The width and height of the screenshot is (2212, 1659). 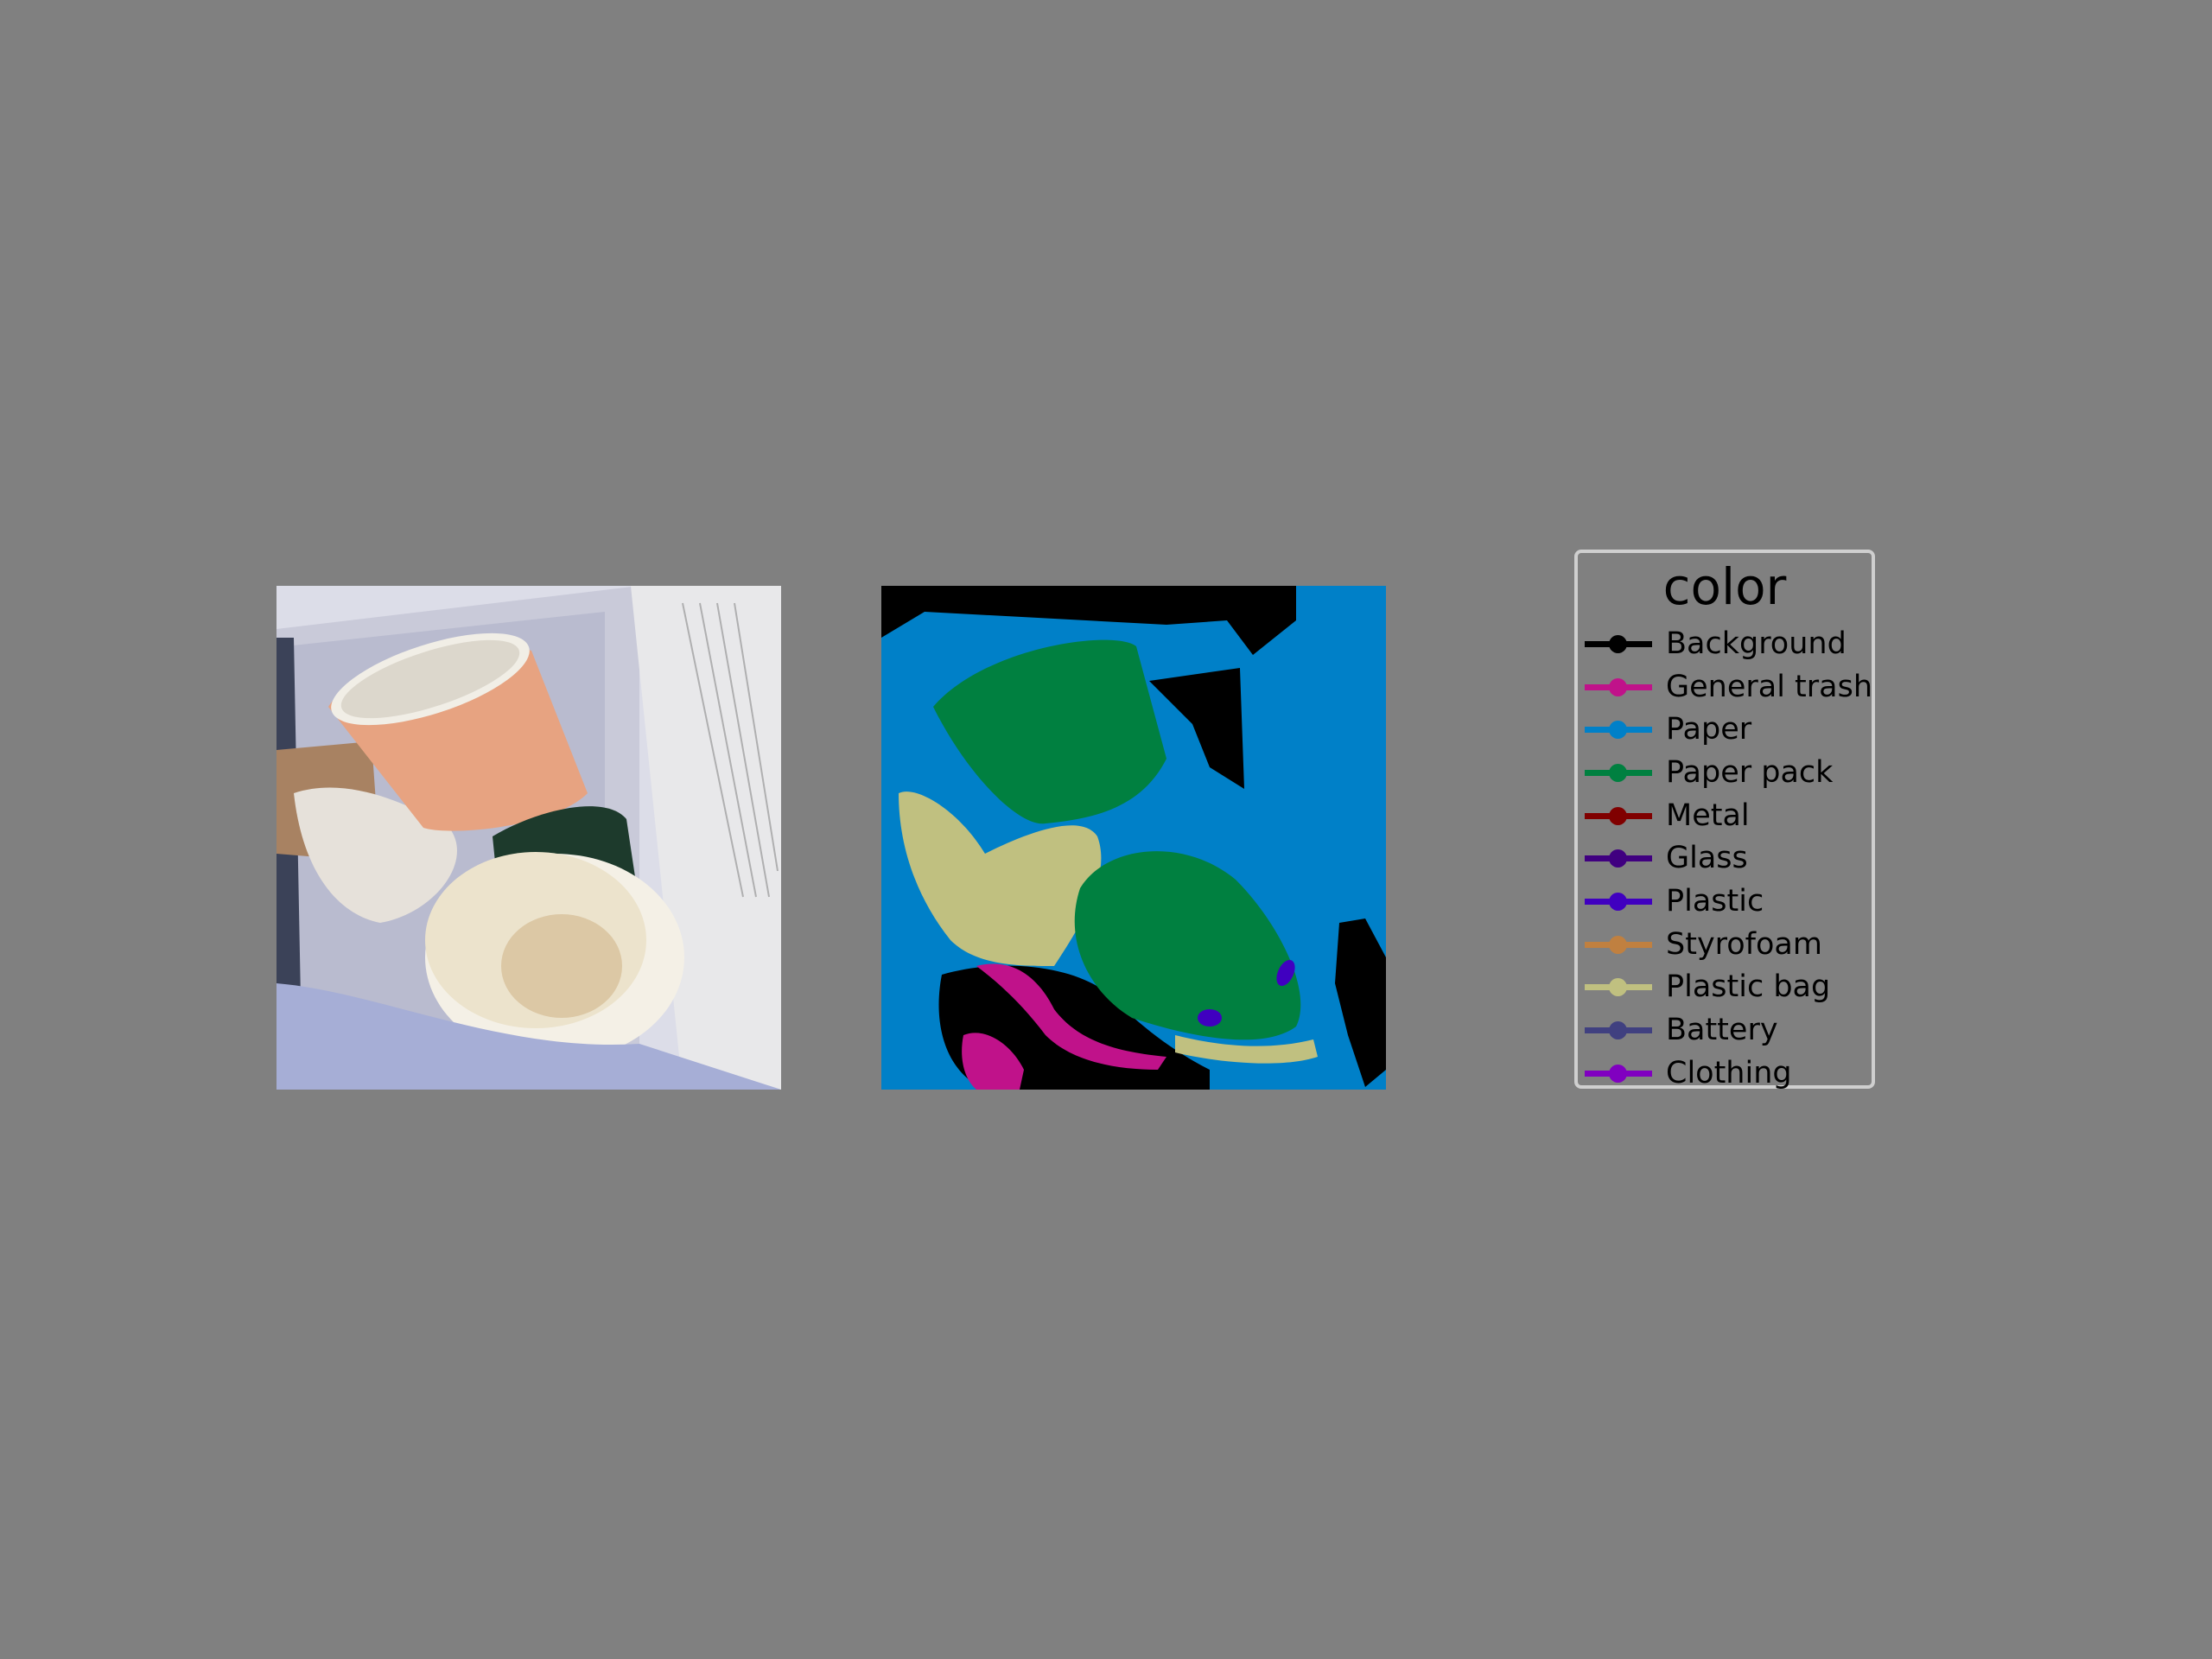 I want to click on legend-label: Metal, so click(x=1708, y=815).